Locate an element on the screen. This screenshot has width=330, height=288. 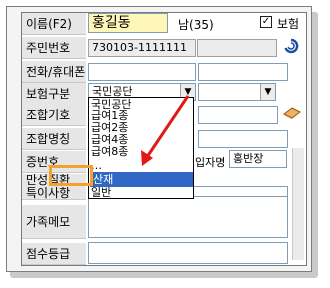
family-memo-label: 가족메모 is located at coordinates (54, 222).